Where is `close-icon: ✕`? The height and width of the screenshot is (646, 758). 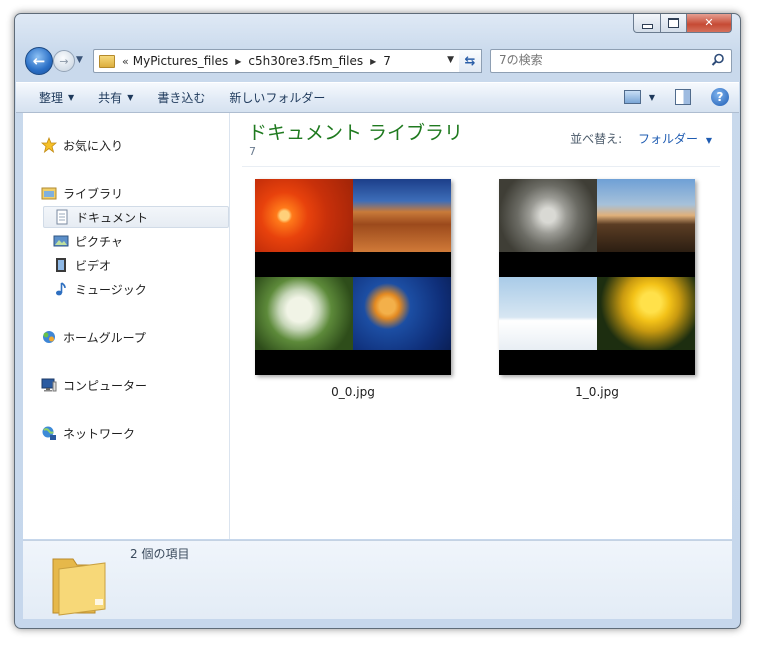 close-icon: ✕ is located at coordinates (709, 22).